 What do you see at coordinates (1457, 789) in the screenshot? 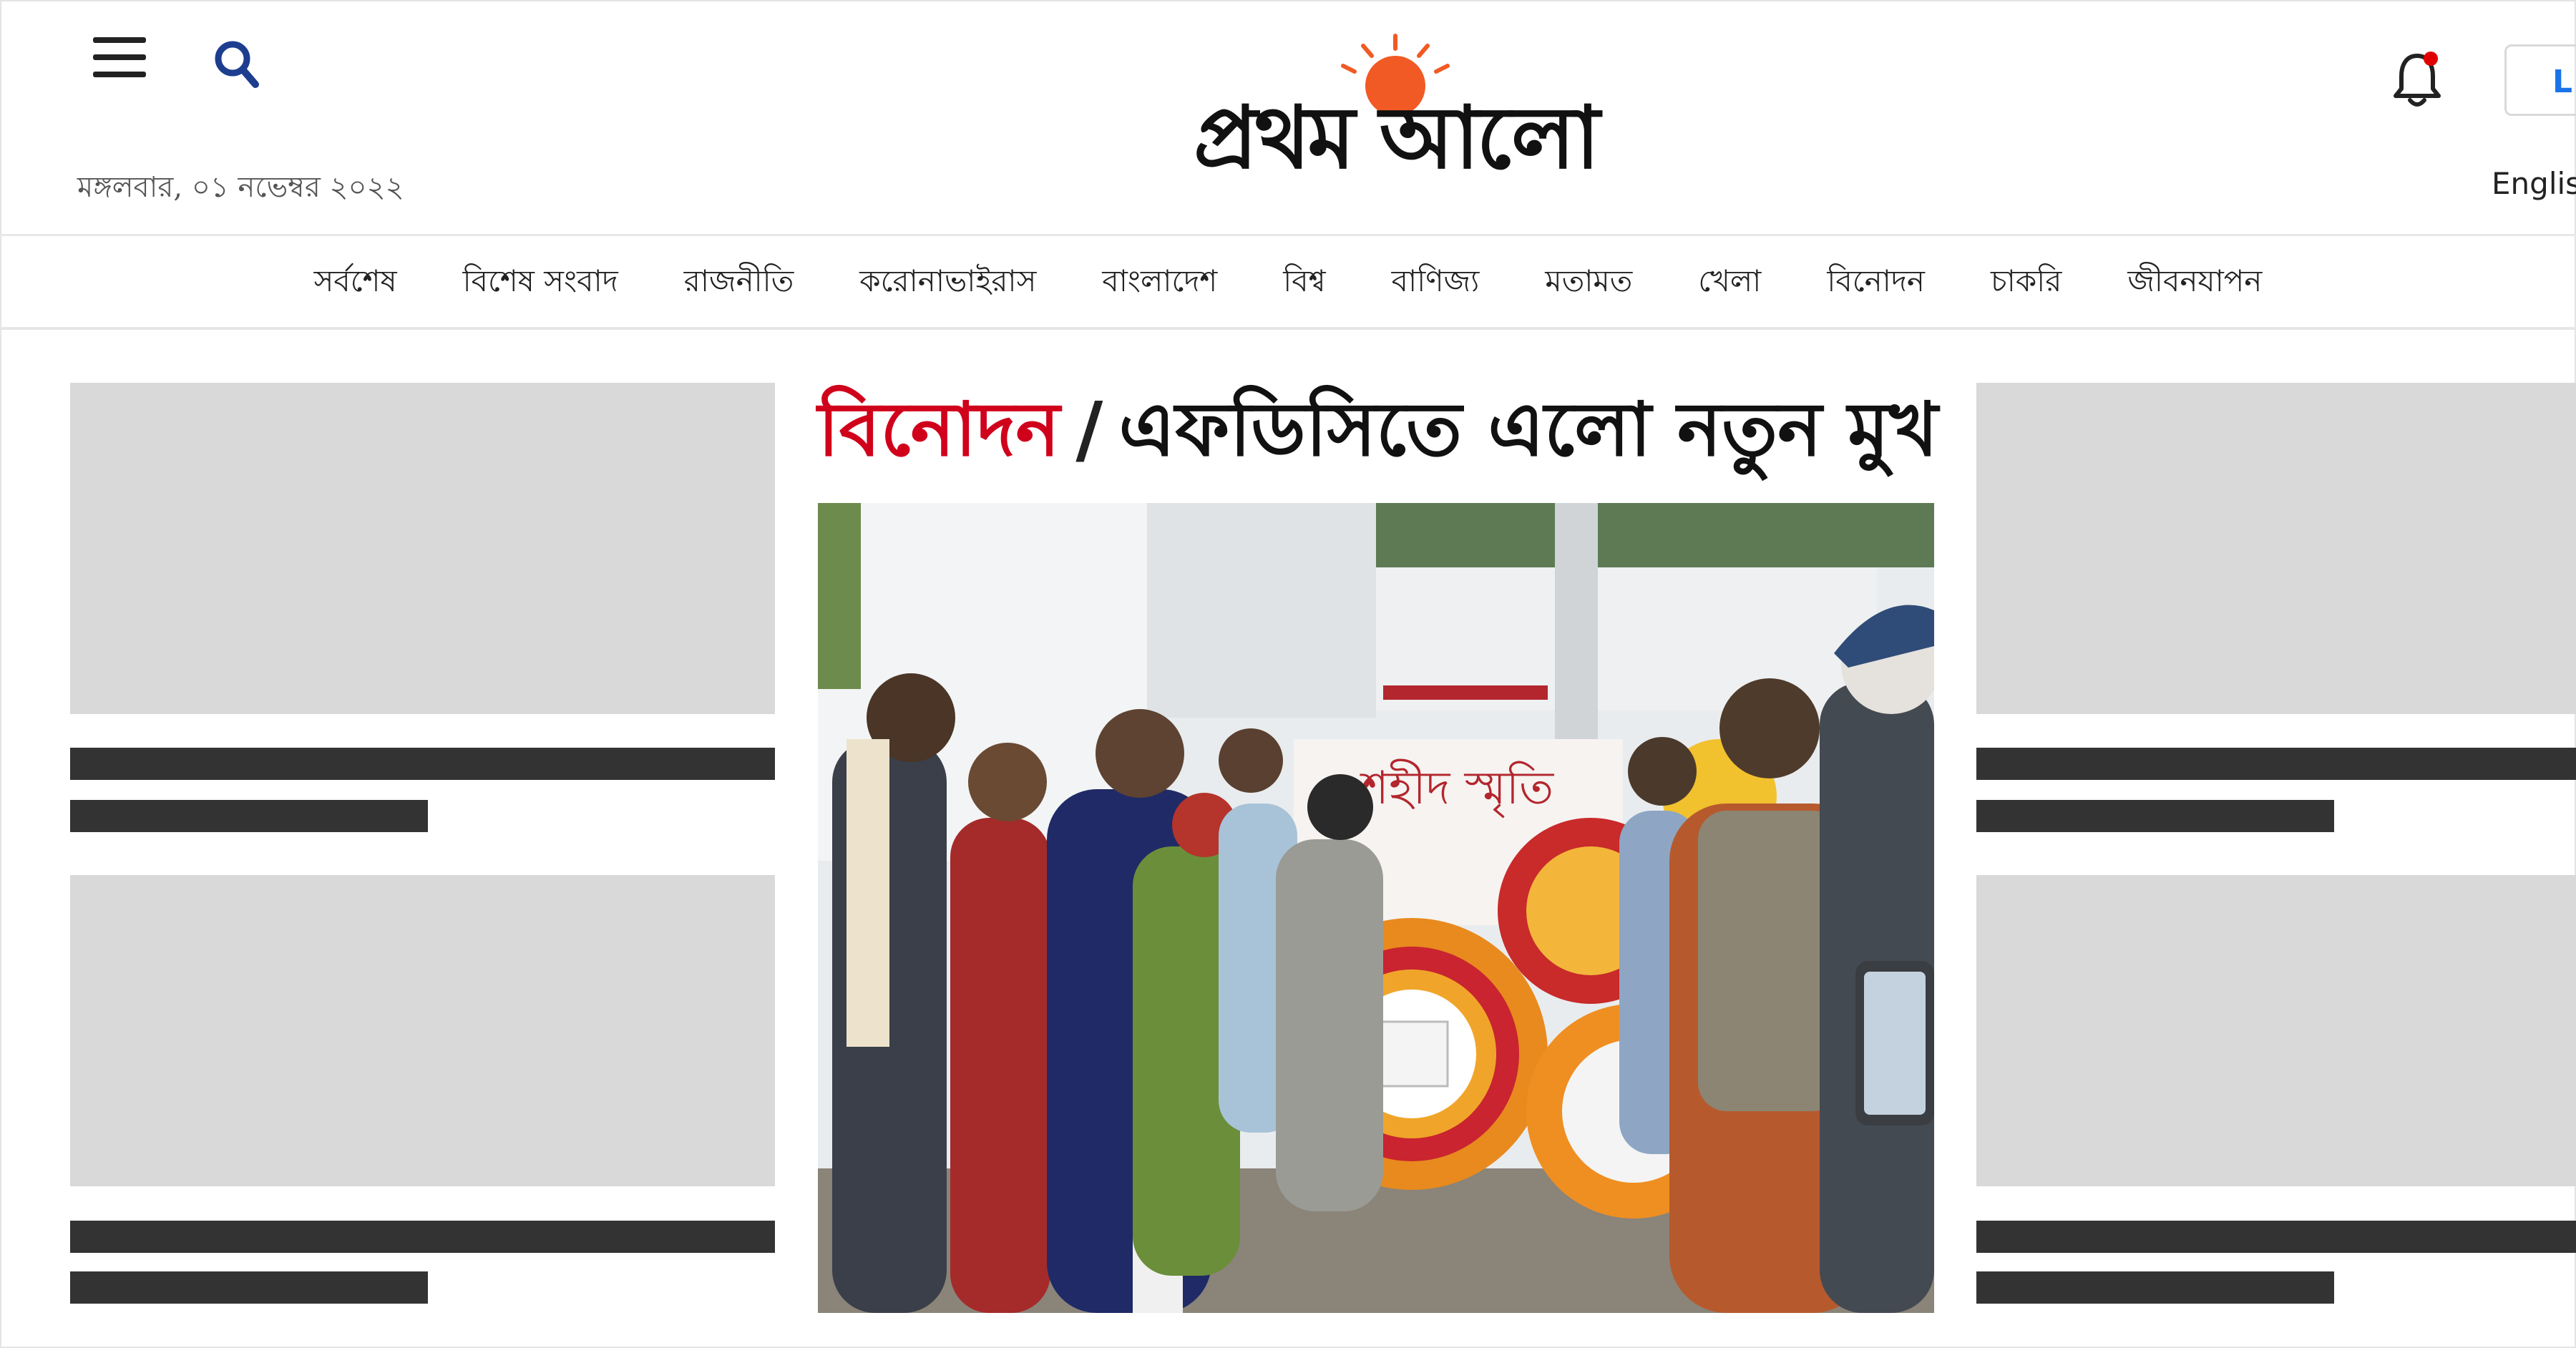
I see `photo-banner-text: শহীদ স্মৃতি` at bounding box center [1457, 789].